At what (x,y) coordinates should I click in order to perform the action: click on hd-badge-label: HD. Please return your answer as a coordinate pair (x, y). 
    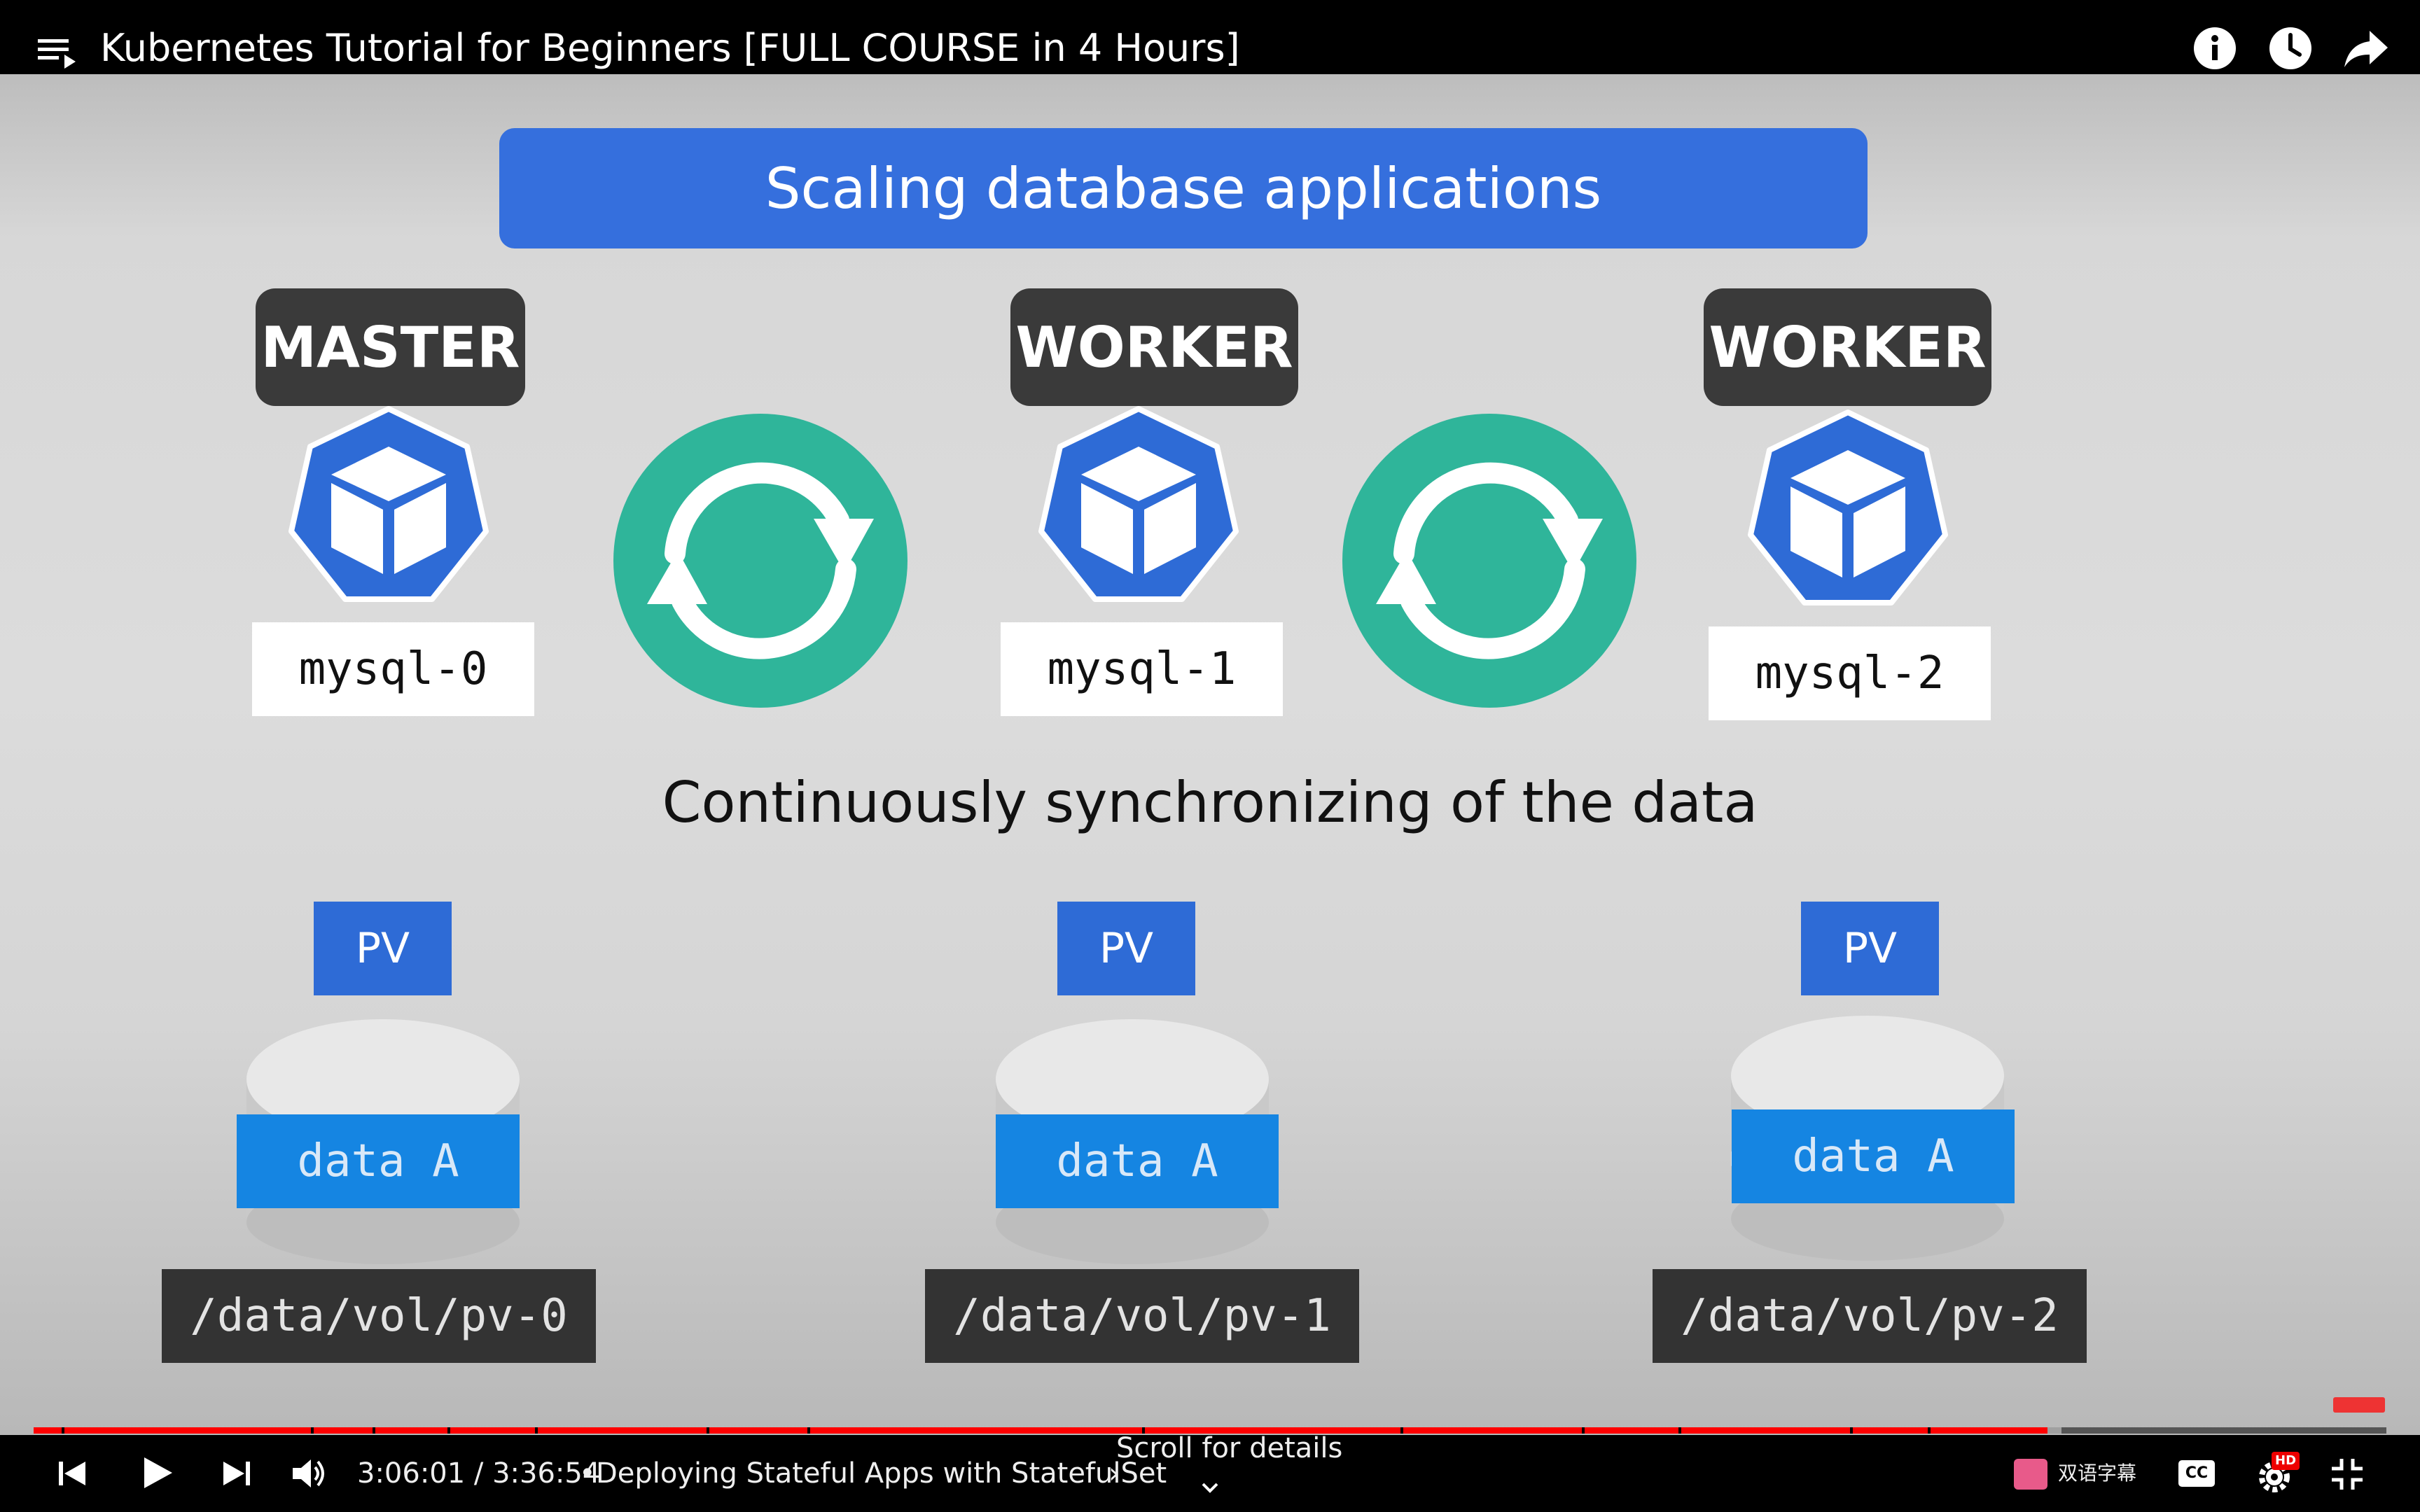
    Looking at the image, I should click on (2286, 1460).